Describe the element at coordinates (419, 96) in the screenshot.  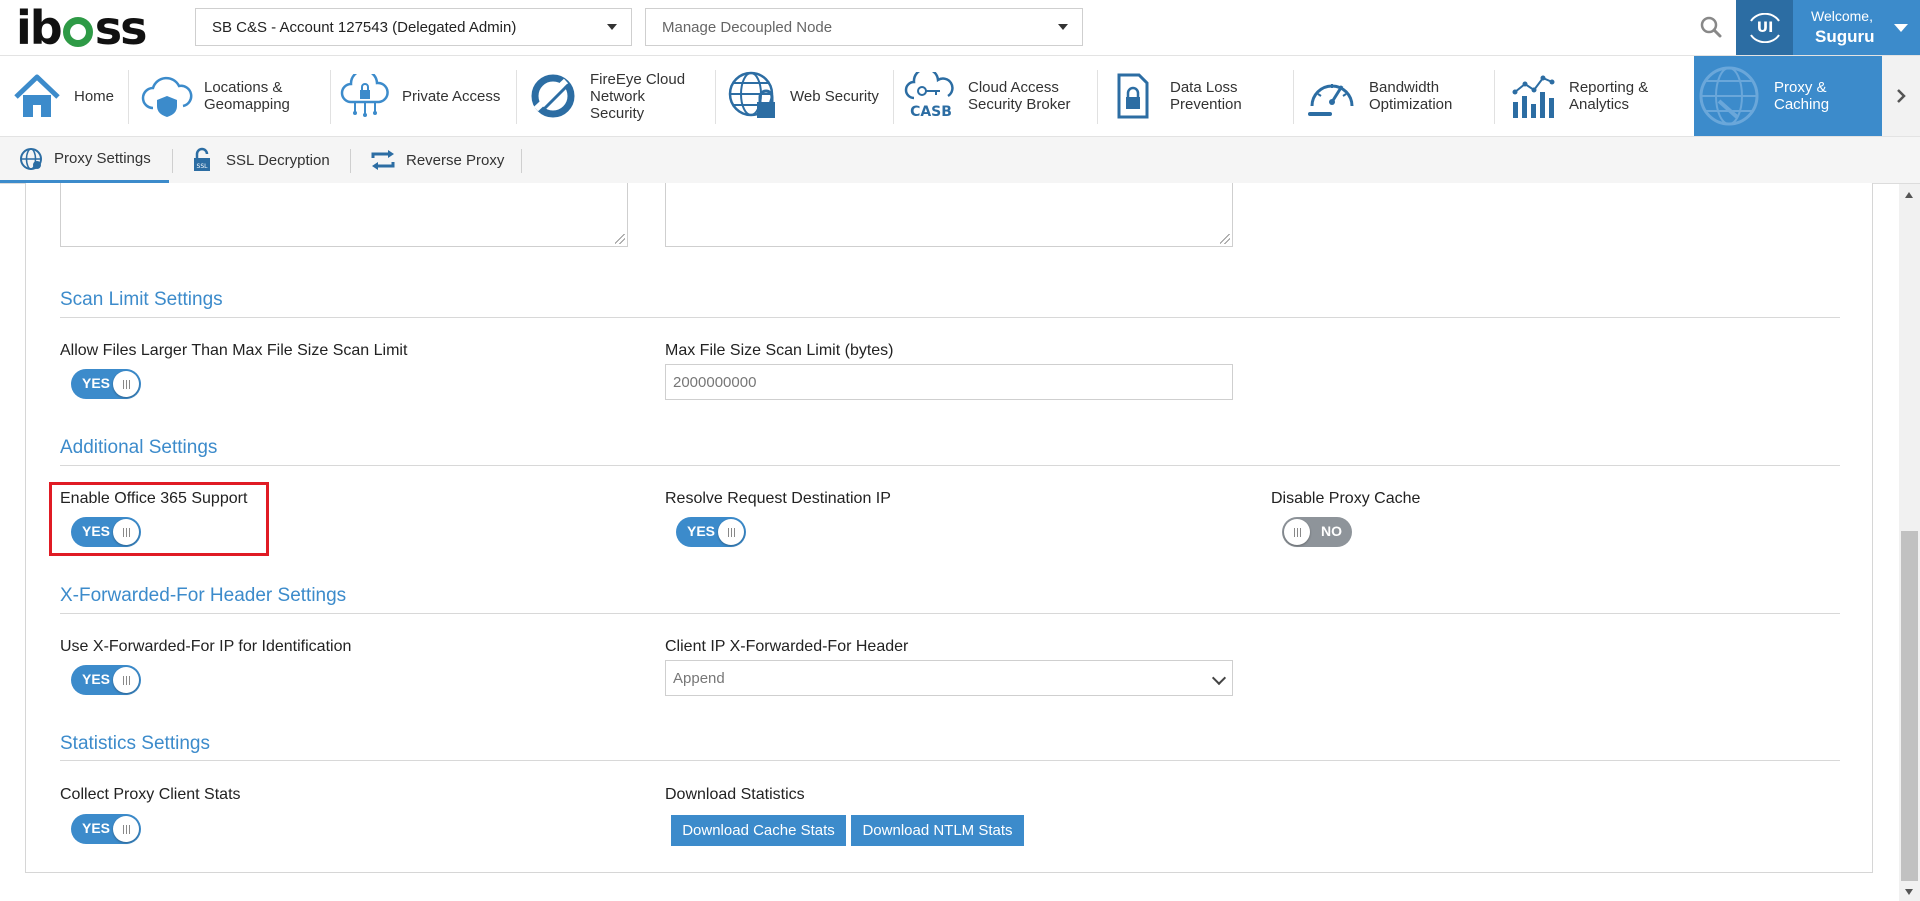
I see `nav-item-private-access: Private Access` at that location.